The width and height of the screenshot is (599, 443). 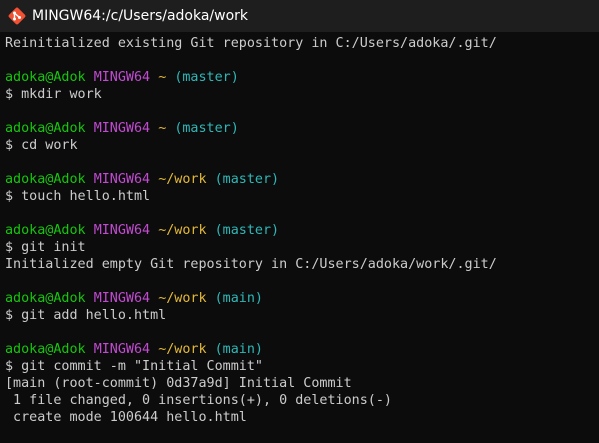 I want to click on command-line: $ git add hello.html, so click(x=302, y=315).